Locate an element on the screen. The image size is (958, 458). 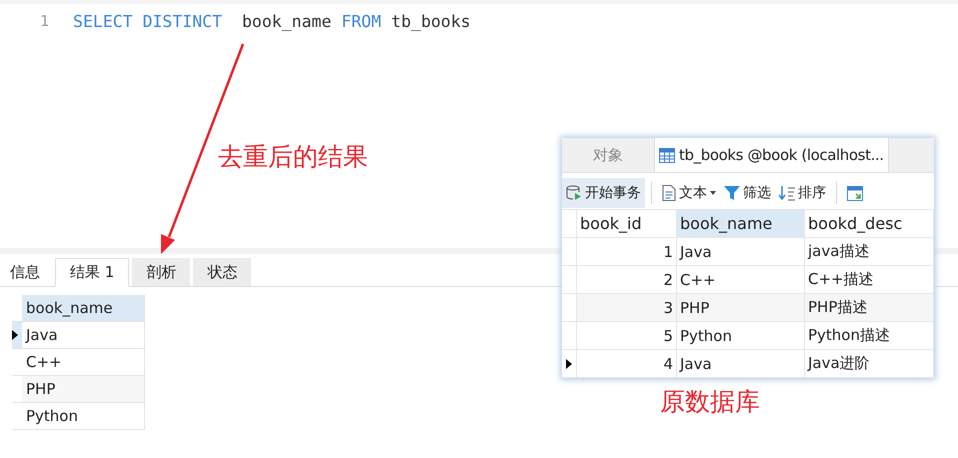
sort-icon is located at coordinates (787, 193).